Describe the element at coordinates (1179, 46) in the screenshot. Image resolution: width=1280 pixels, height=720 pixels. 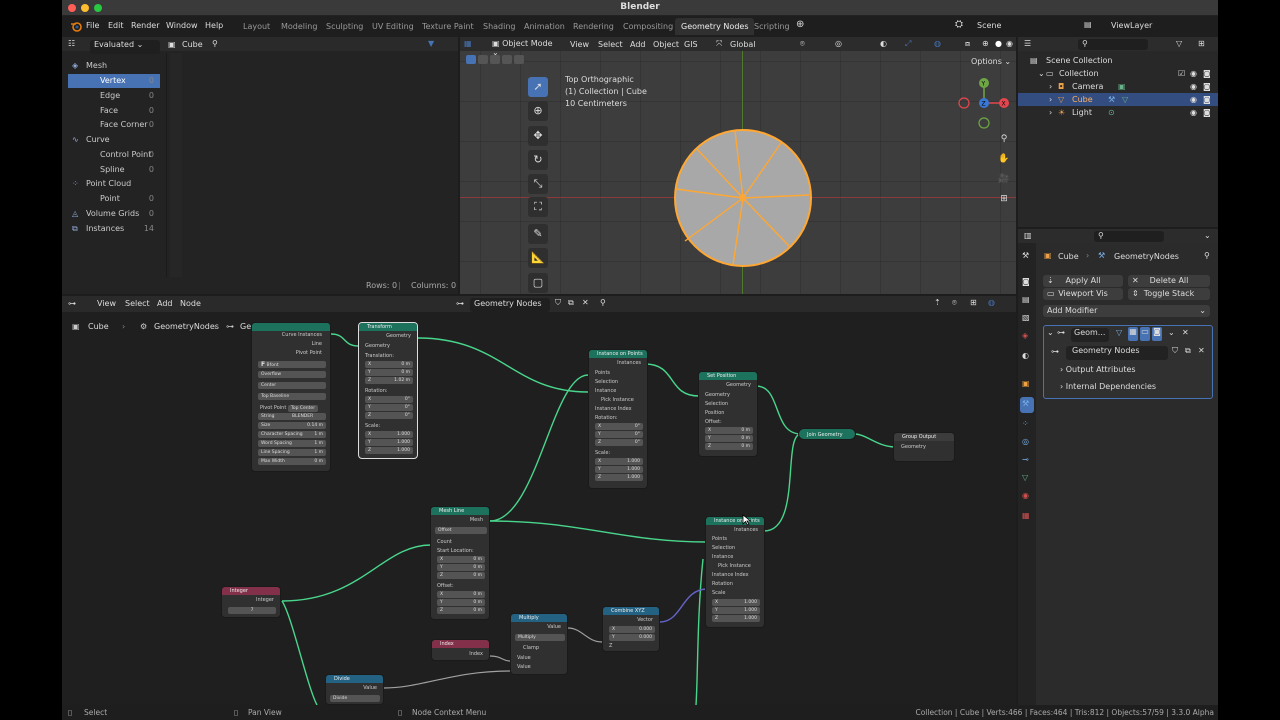
I see `outliner-filter-icon: ▽` at that location.